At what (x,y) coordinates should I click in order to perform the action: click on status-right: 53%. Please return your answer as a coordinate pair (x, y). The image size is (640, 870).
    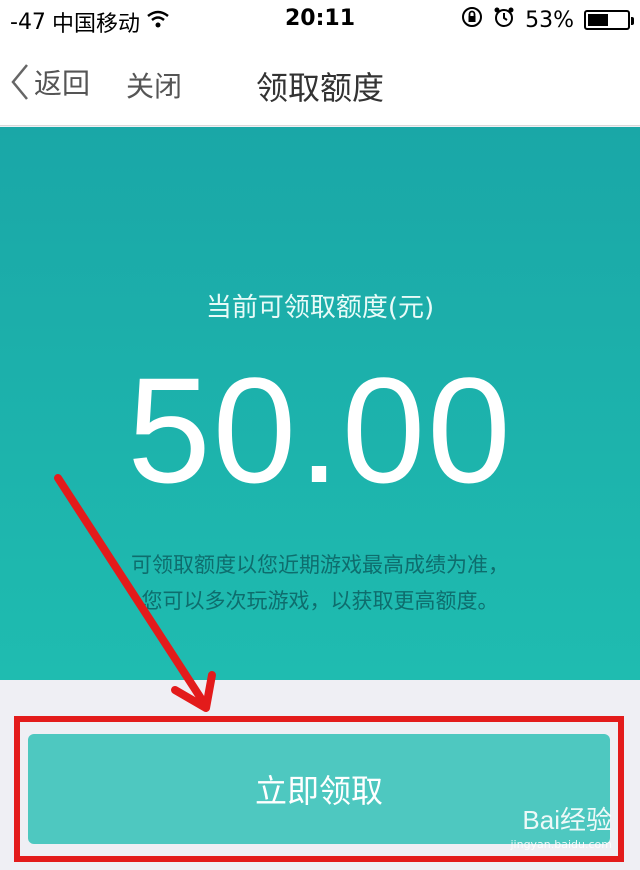
    Looking at the image, I should click on (547, 20).